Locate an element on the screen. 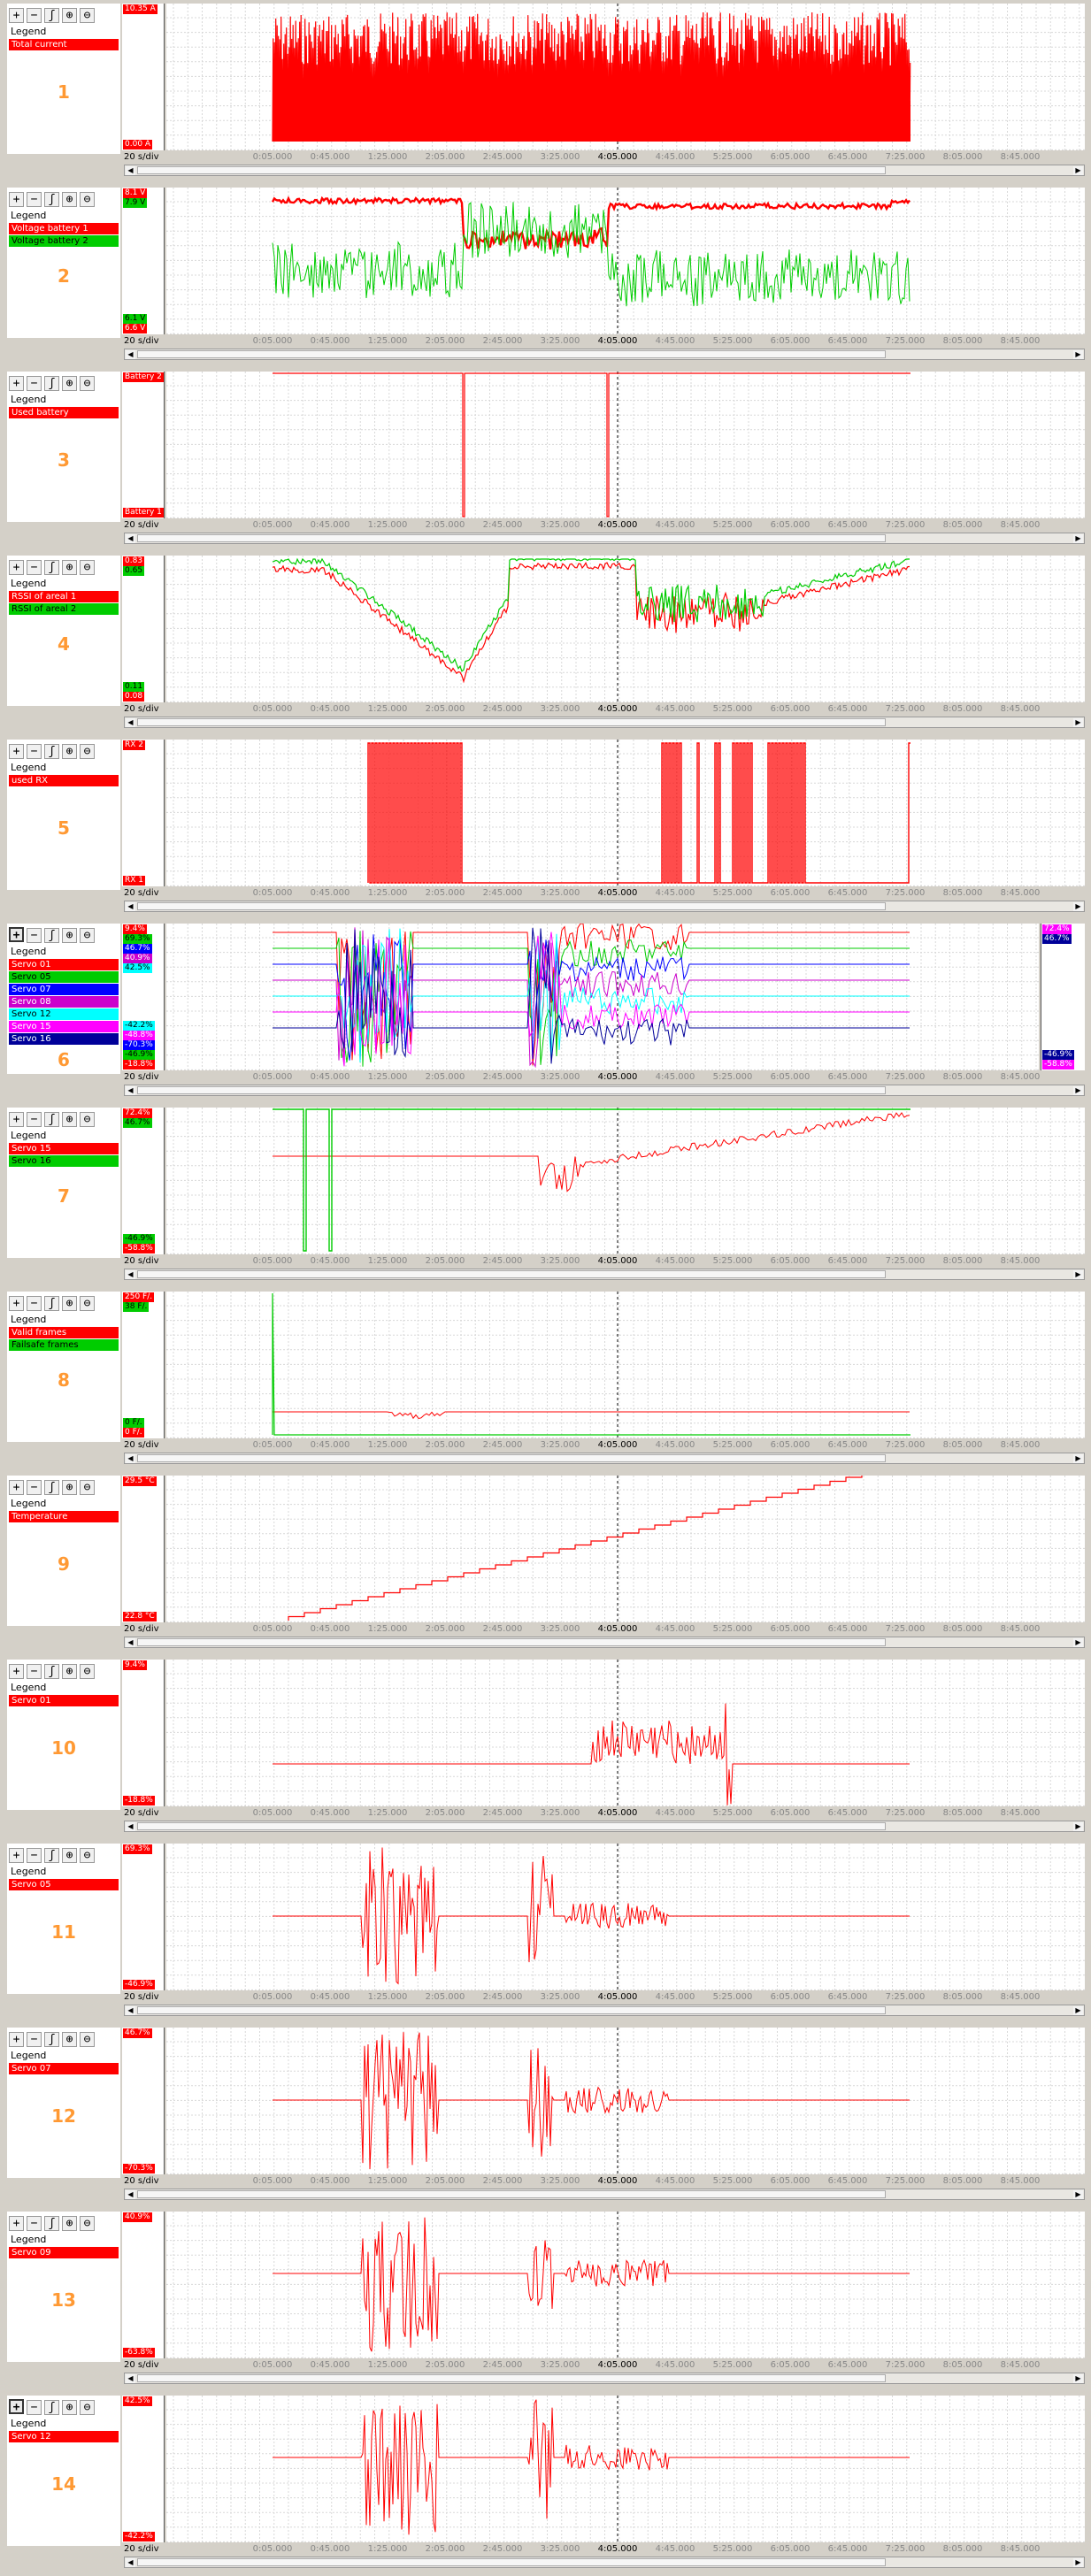 This screenshot has height=2576, width=1091. legend-item: Temperature is located at coordinates (64, 1516).